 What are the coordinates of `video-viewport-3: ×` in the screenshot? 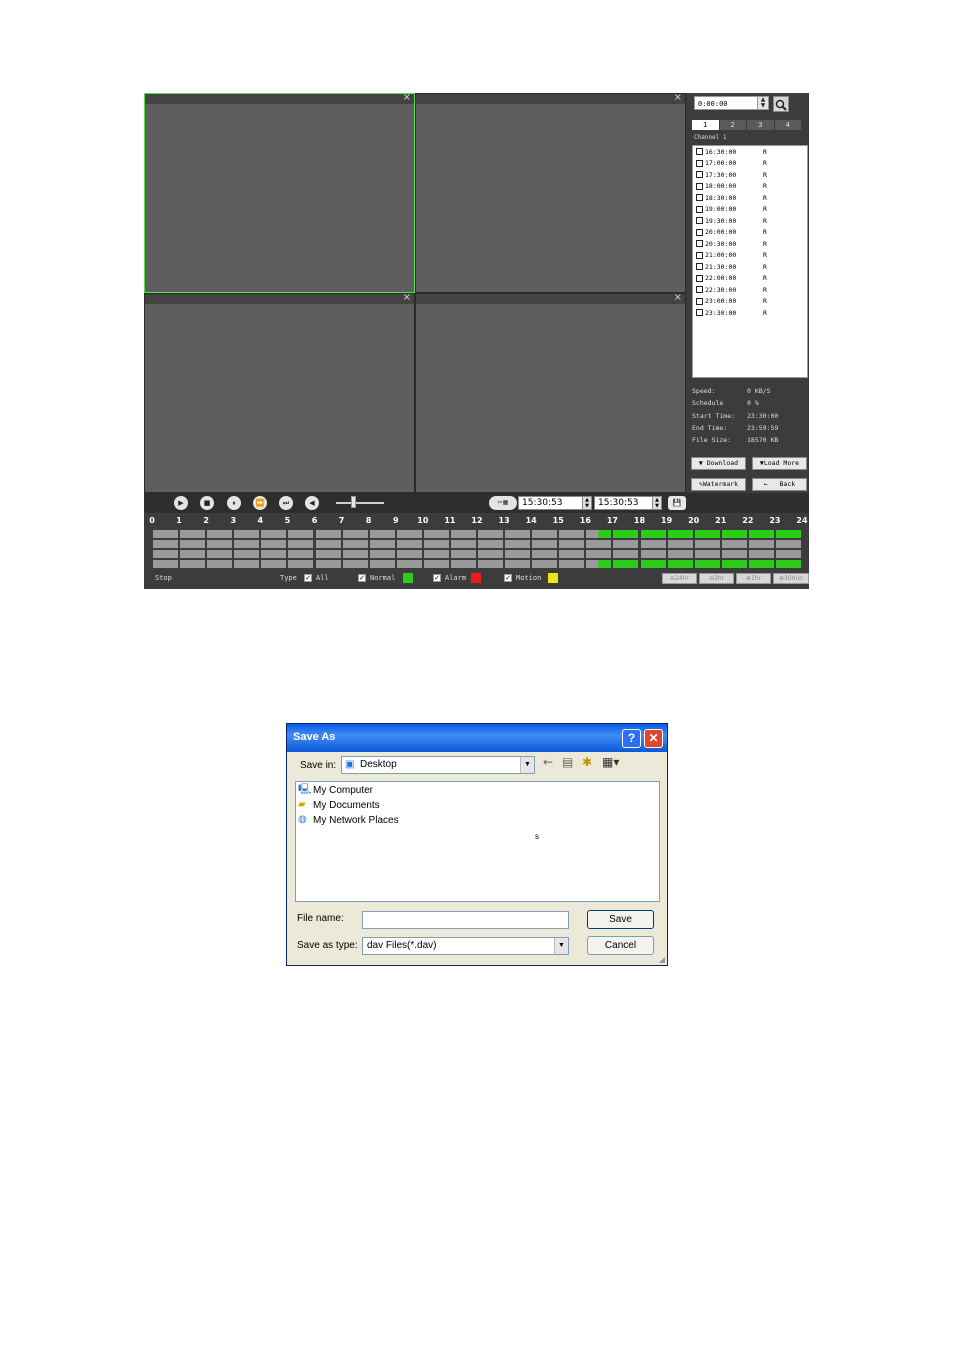 It's located at (279, 392).